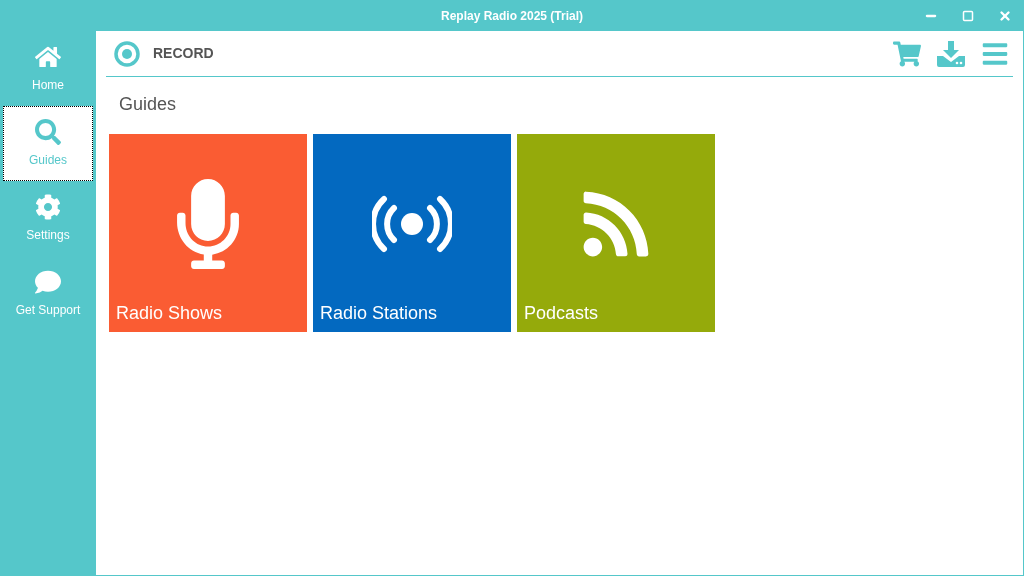 The width and height of the screenshot is (1024, 576). What do you see at coordinates (48, 68) in the screenshot?
I see `sidebar-item: Home` at bounding box center [48, 68].